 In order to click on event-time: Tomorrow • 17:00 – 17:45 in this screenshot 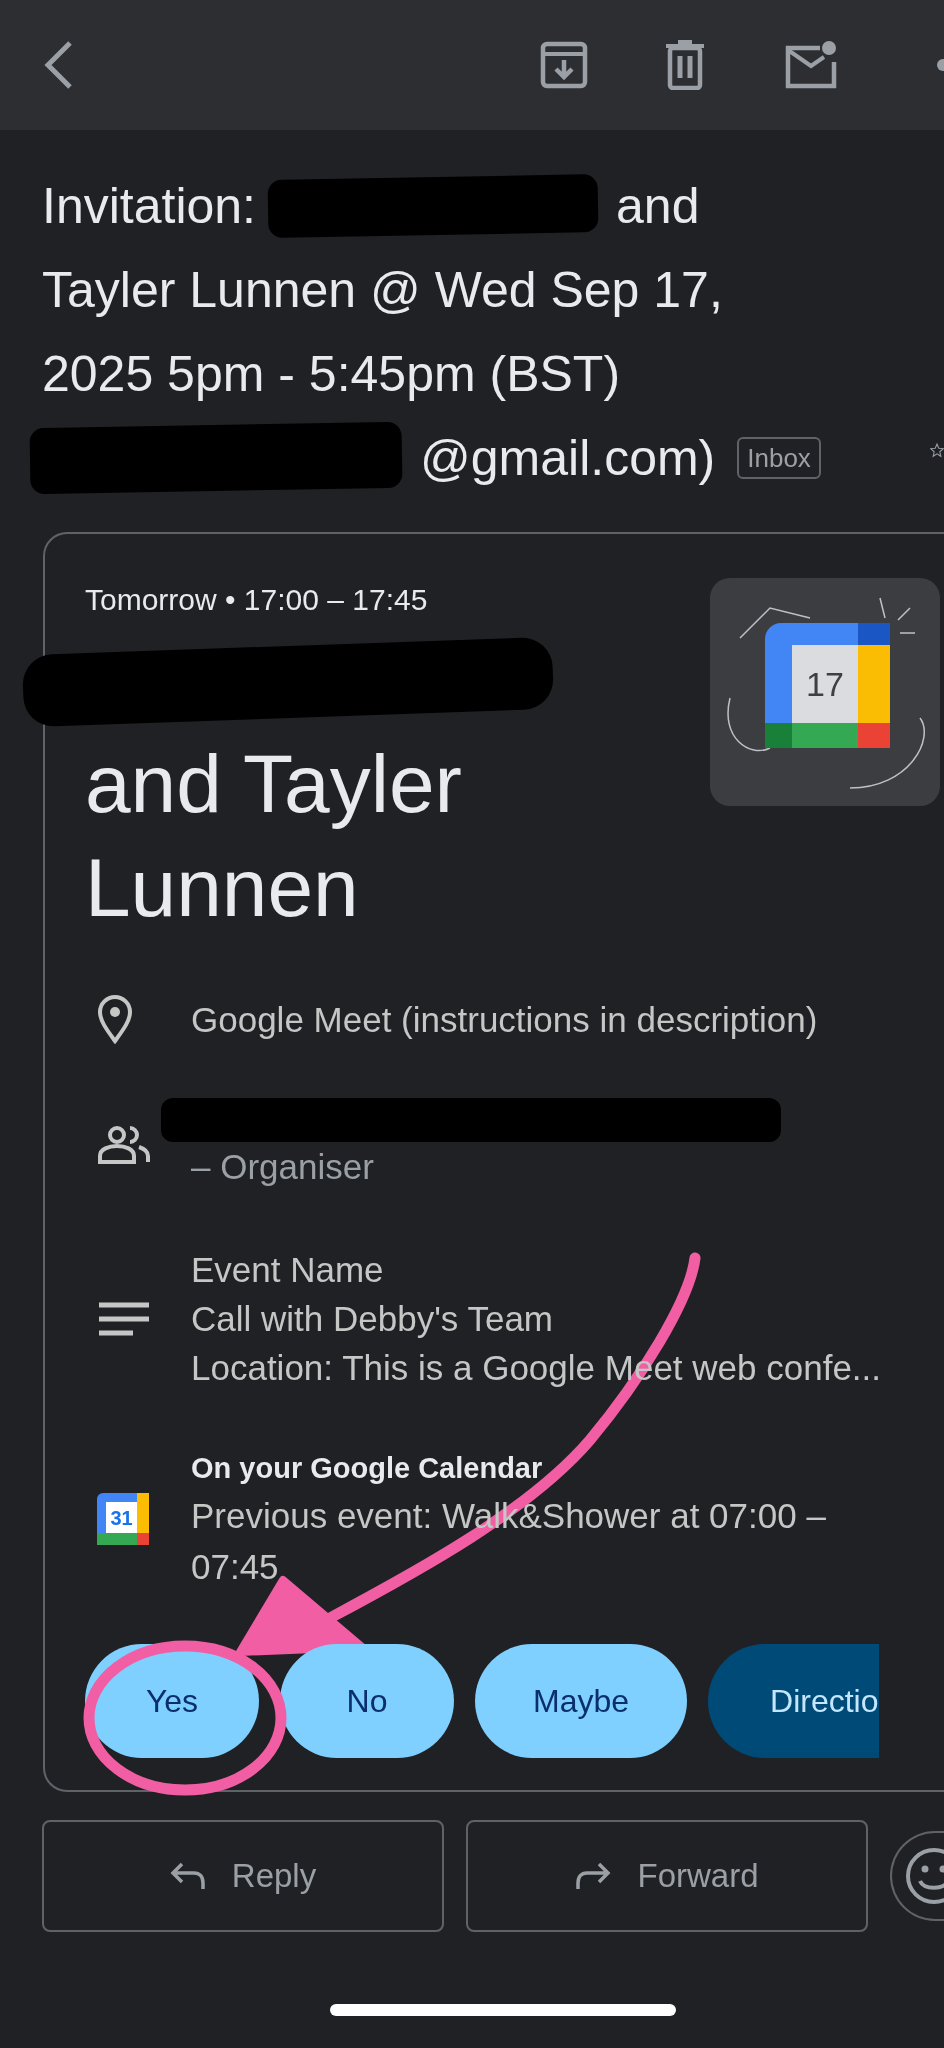, I will do `click(257, 600)`.